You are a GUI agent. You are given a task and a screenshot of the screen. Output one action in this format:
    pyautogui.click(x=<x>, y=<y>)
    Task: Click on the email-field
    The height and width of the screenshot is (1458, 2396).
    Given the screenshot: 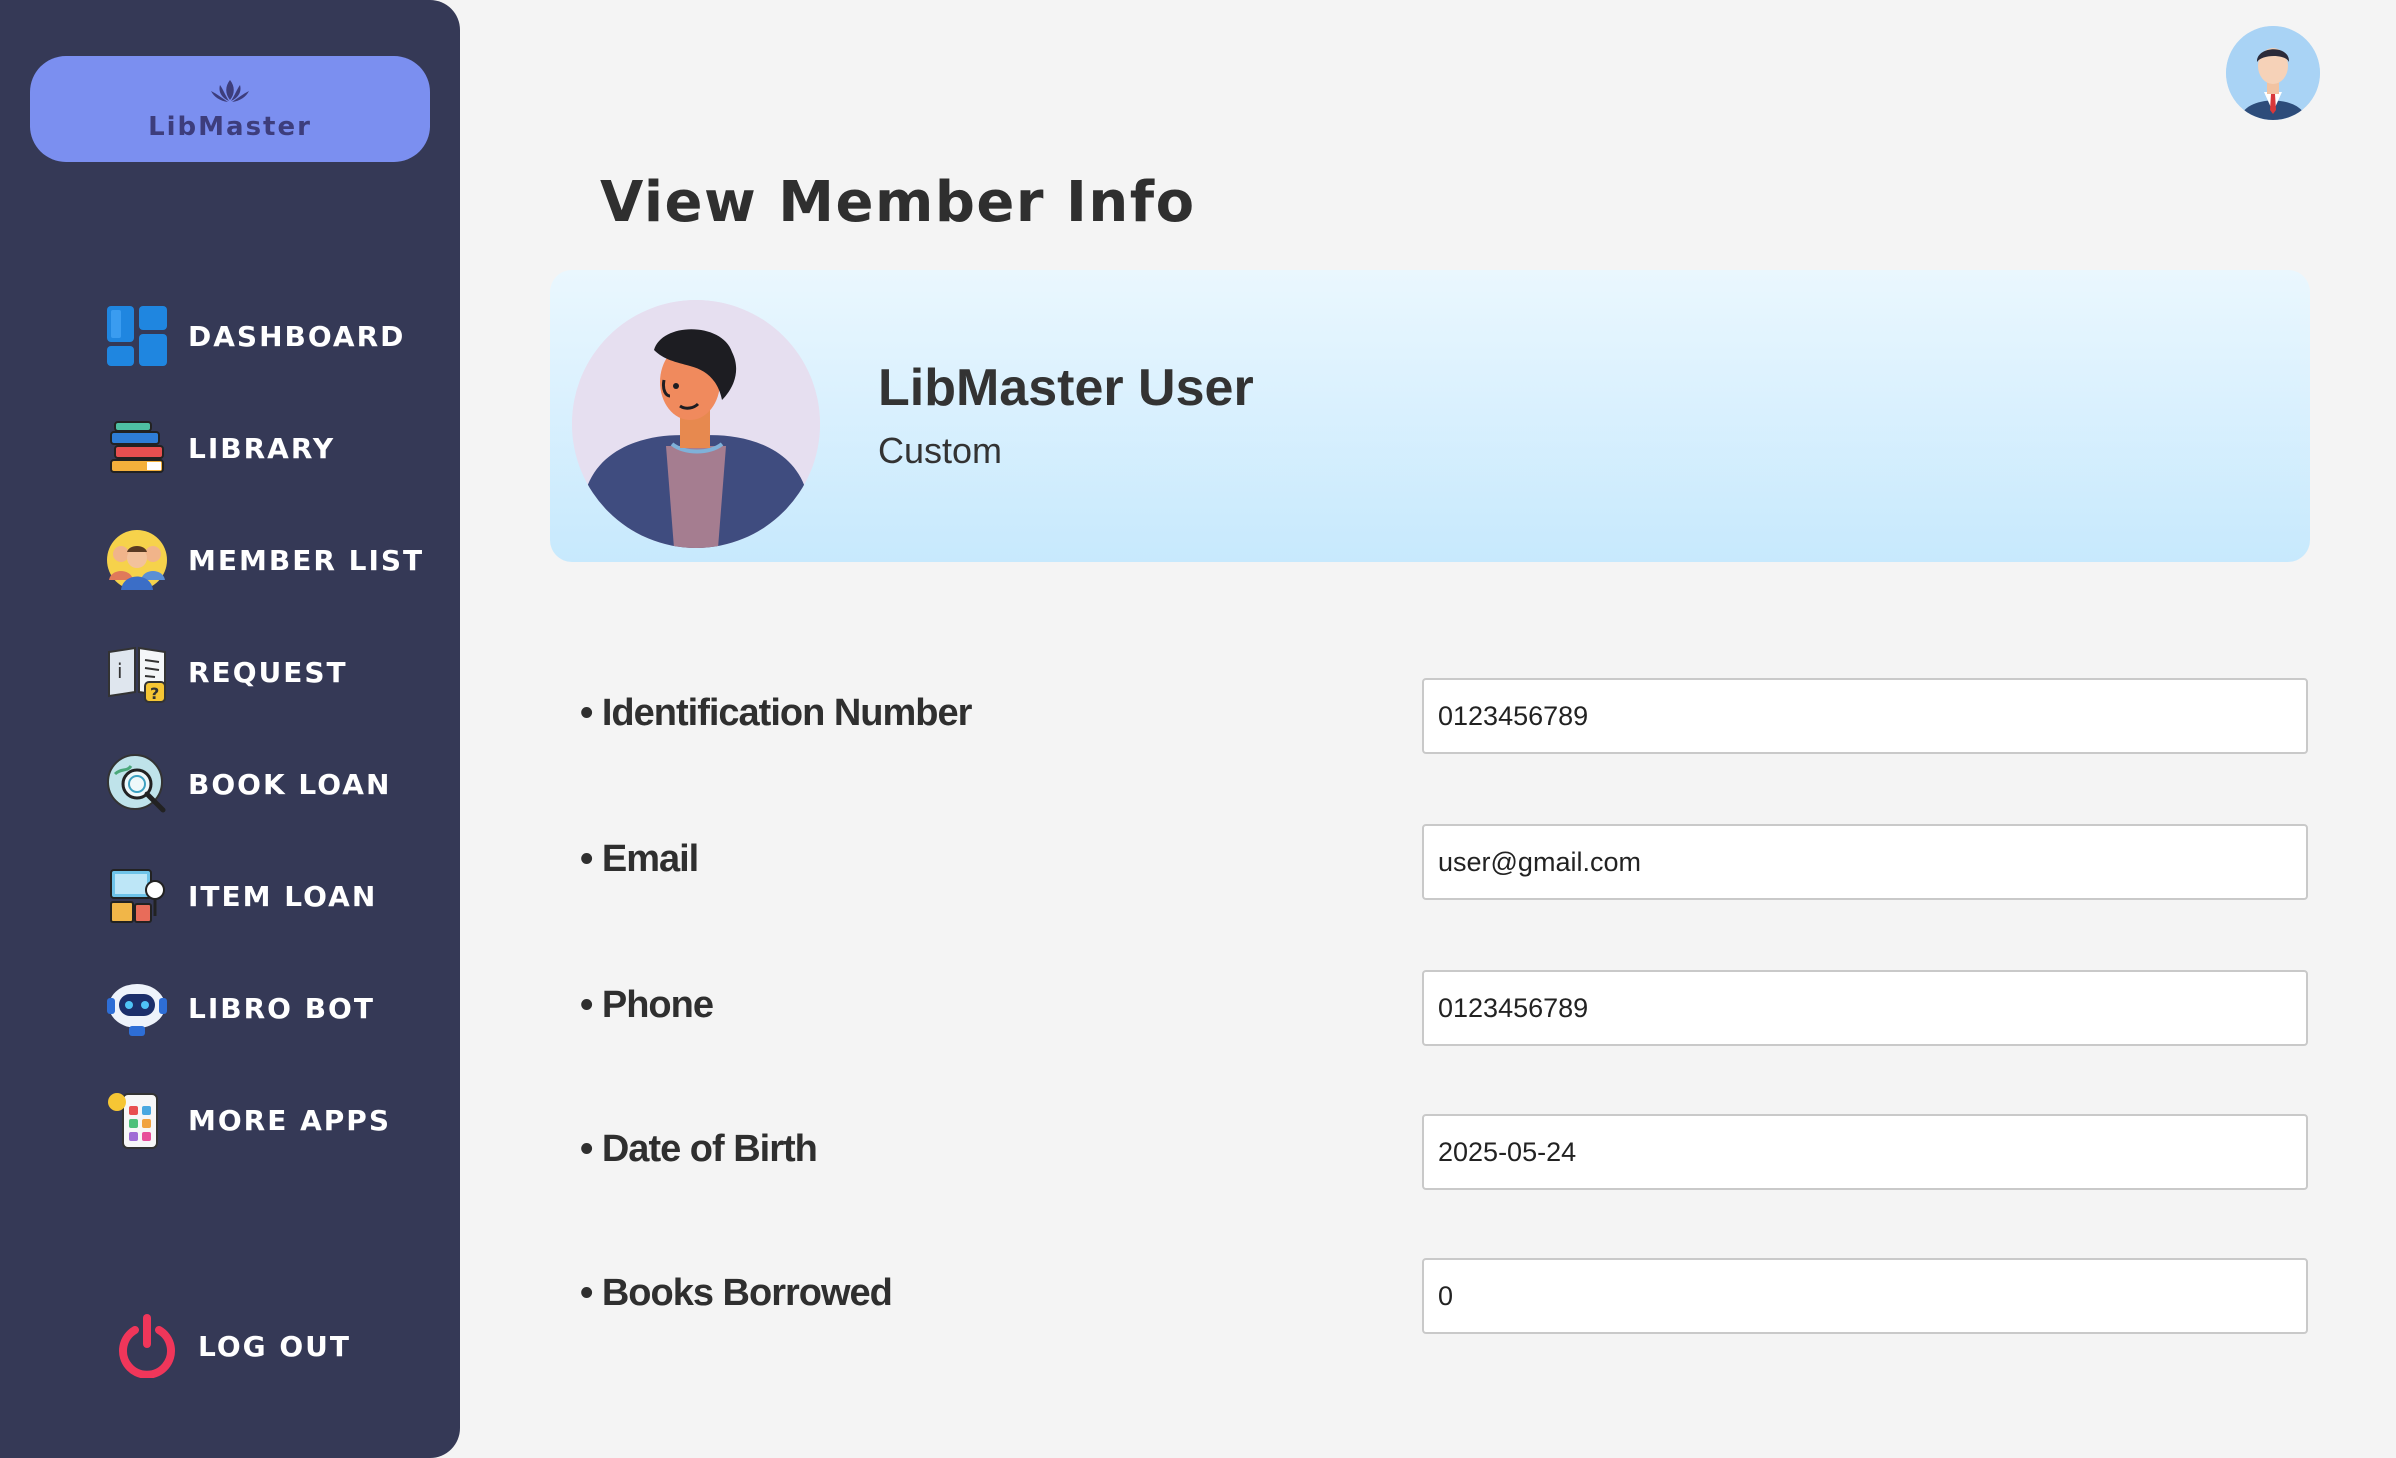 What is the action you would take?
    pyautogui.click(x=1865, y=862)
    